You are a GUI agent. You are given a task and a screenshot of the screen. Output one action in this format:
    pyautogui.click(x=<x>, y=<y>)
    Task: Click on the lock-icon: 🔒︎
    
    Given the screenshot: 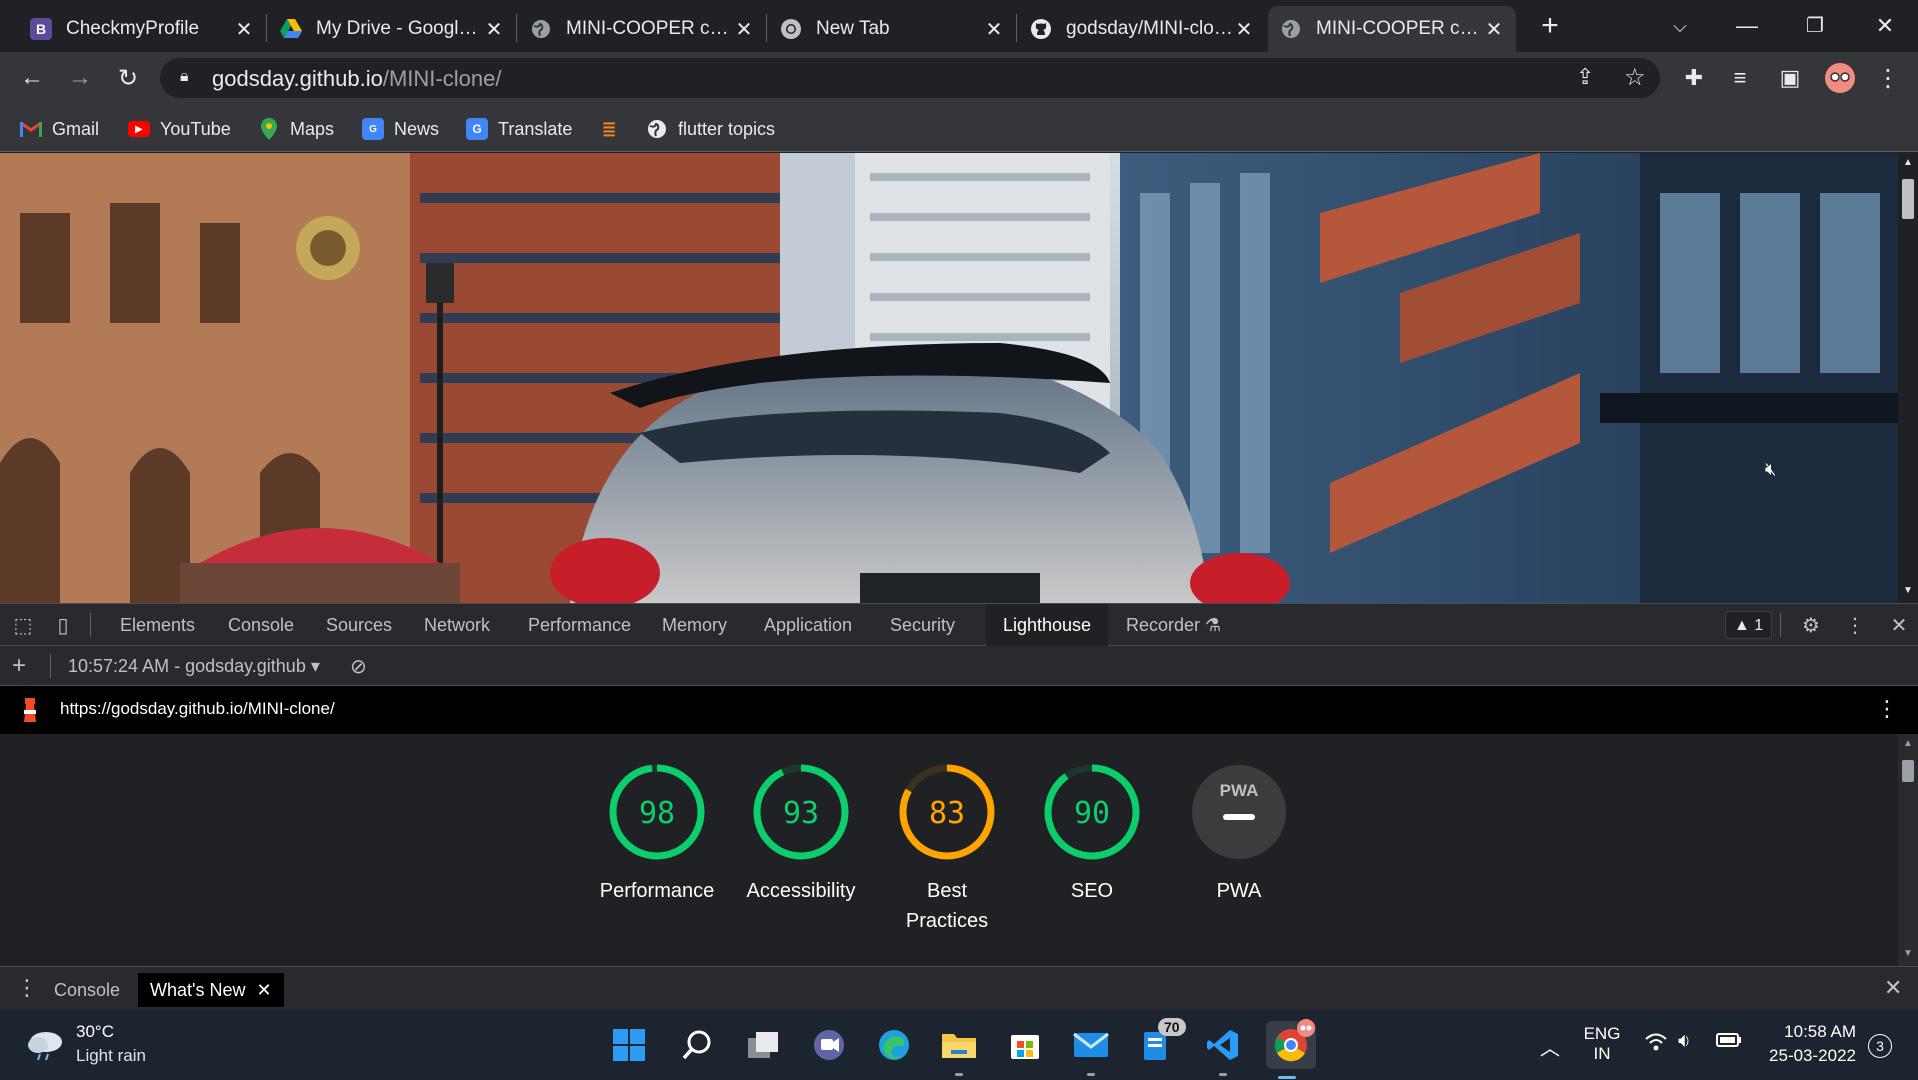 What is the action you would take?
    pyautogui.click(x=184, y=77)
    